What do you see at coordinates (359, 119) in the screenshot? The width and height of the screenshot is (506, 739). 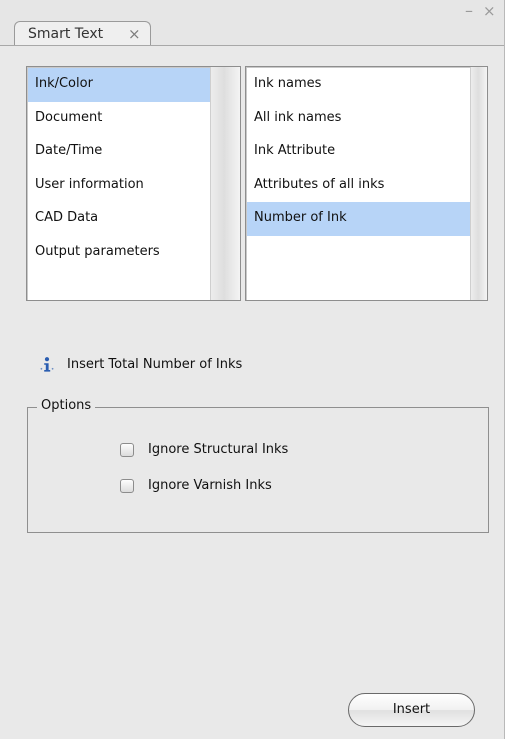 I see `field-item-all-ink-names: All ink names` at bounding box center [359, 119].